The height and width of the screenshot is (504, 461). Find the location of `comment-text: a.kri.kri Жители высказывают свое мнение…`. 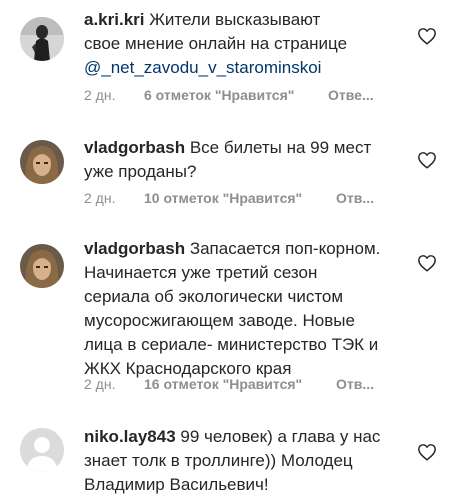

comment-text: a.kri.kri Жители высказывают свое мнение… is located at coordinates (243, 44).